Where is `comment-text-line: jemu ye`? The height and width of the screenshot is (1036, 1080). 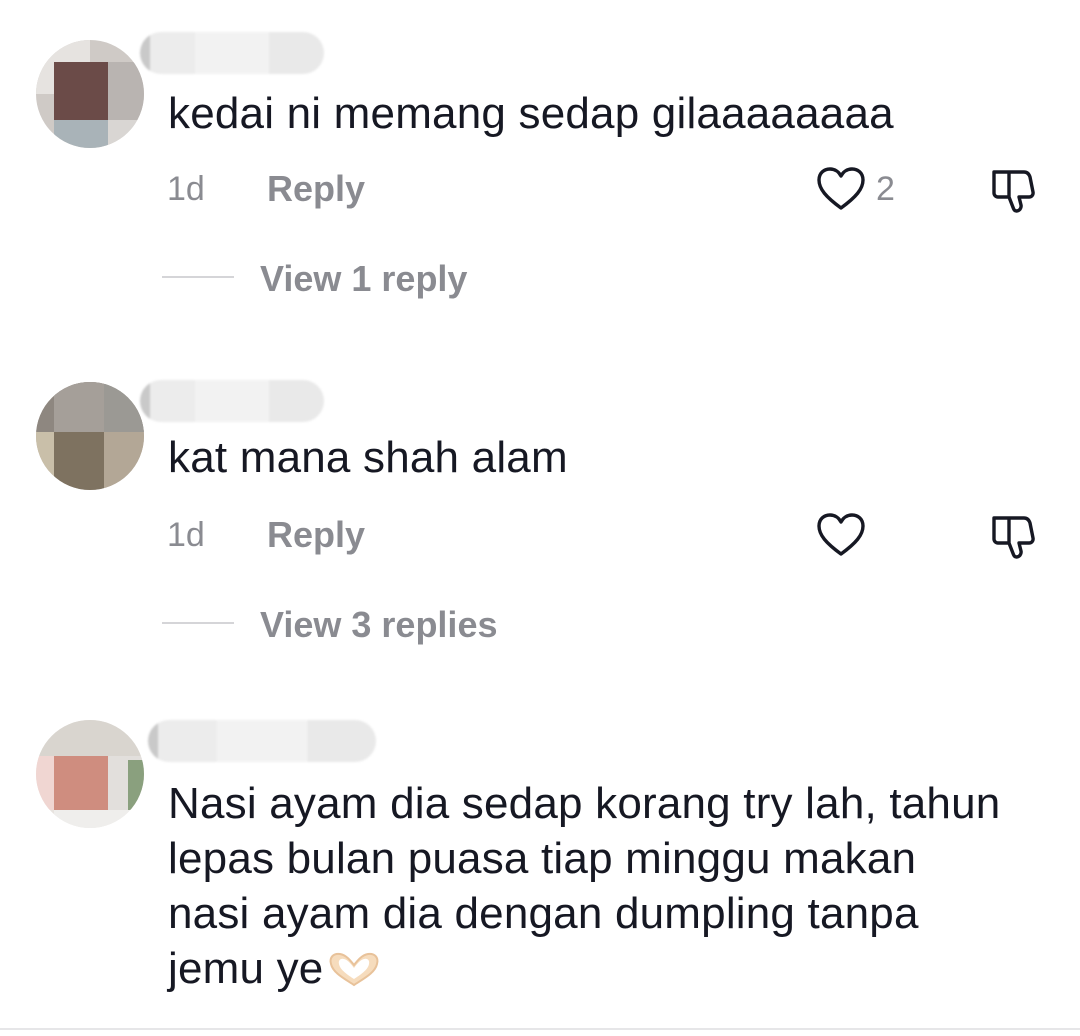
comment-text-line: jemu ye is located at coordinates (608, 971).